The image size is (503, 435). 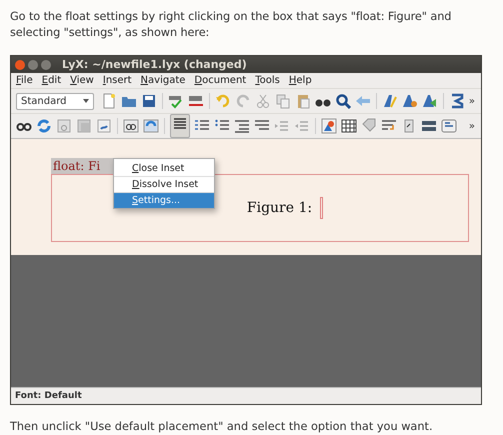 What do you see at coordinates (154, 64) in the screenshot?
I see `window-title: LyX: ~/newfile1.lyx (changed)` at bounding box center [154, 64].